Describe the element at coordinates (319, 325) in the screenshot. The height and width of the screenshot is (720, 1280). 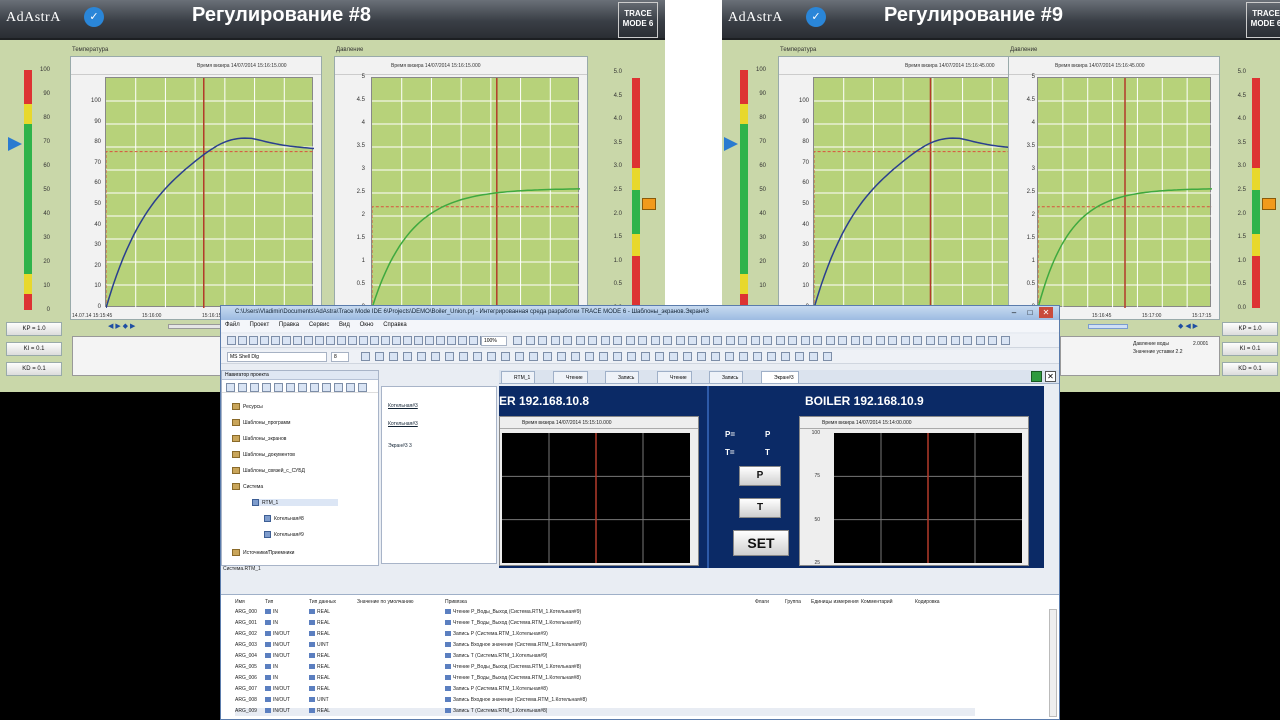
I see `menu-service: Сервис` at that location.